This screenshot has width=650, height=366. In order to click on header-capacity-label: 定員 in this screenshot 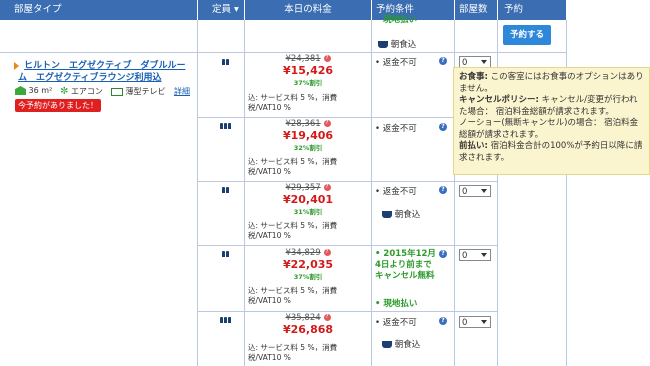, I will do `click(222, 9)`.